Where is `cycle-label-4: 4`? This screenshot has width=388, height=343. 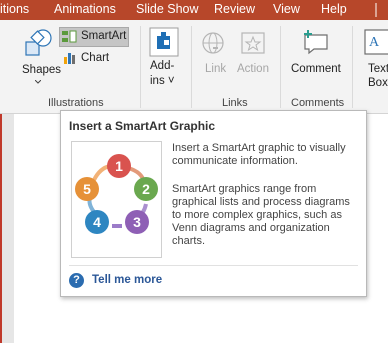 cycle-label-4: 4 is located at coordinates (97, 222).